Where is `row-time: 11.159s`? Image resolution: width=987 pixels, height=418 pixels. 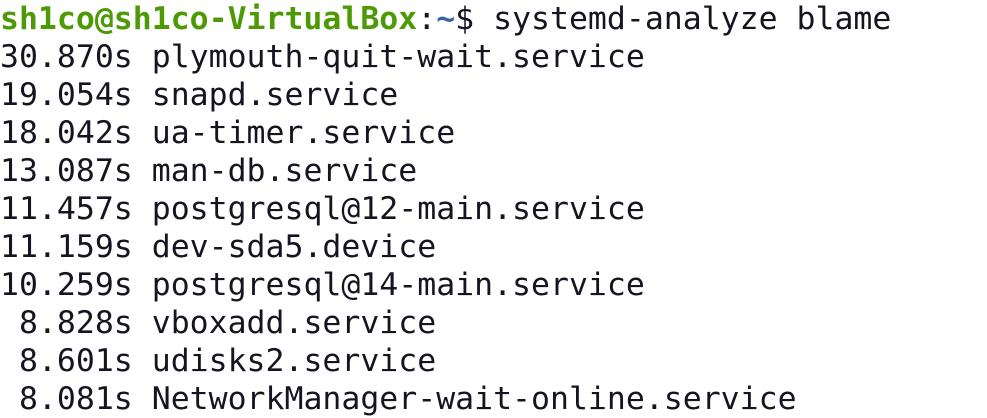 row-time: 11.159s is located at coordinates (66, 247).